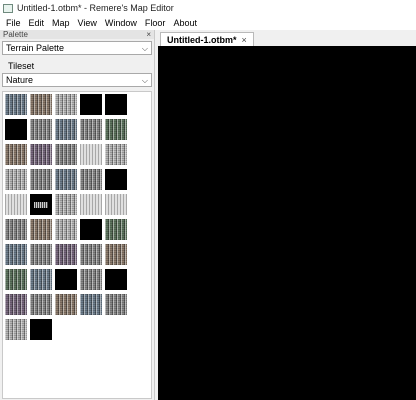  I want to click on menu-about: About, so click(185, 23).